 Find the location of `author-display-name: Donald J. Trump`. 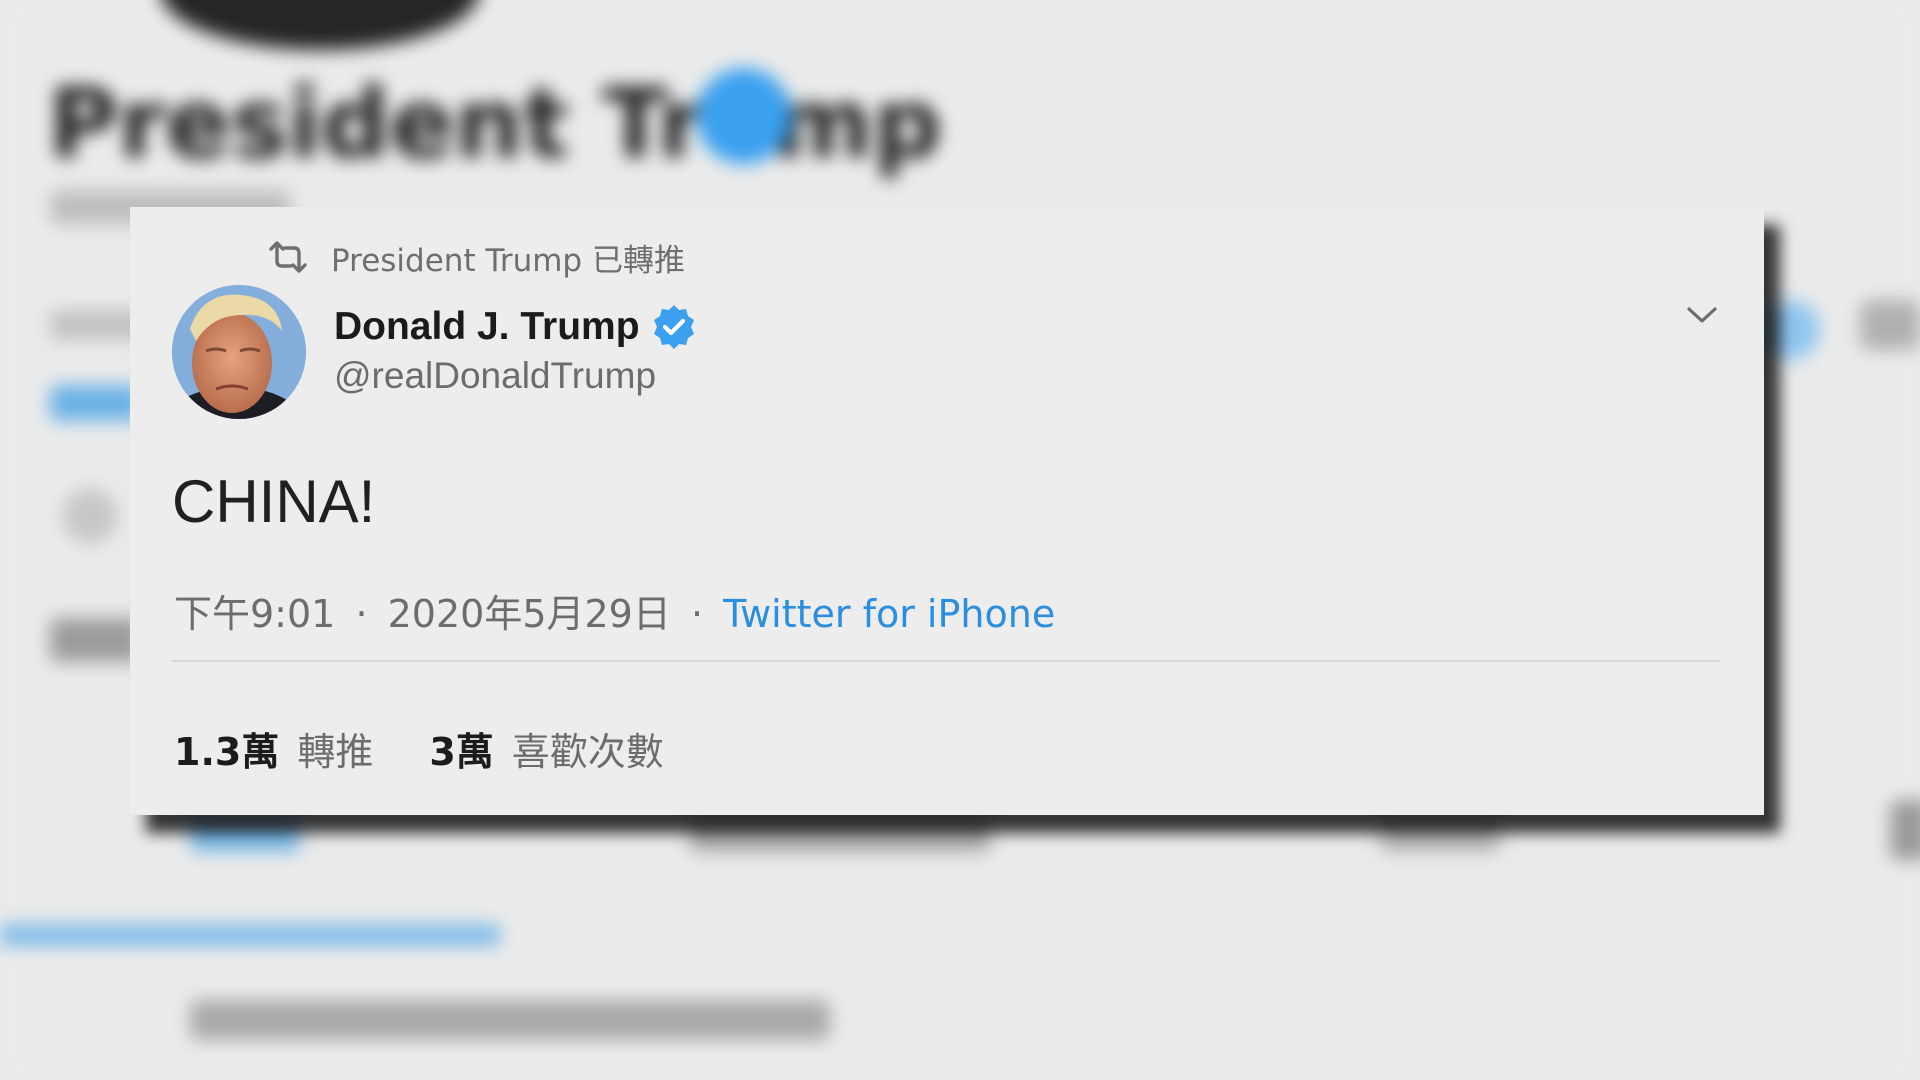

author-display-name: Donald J. Trump is located at coordinates (487, 327).